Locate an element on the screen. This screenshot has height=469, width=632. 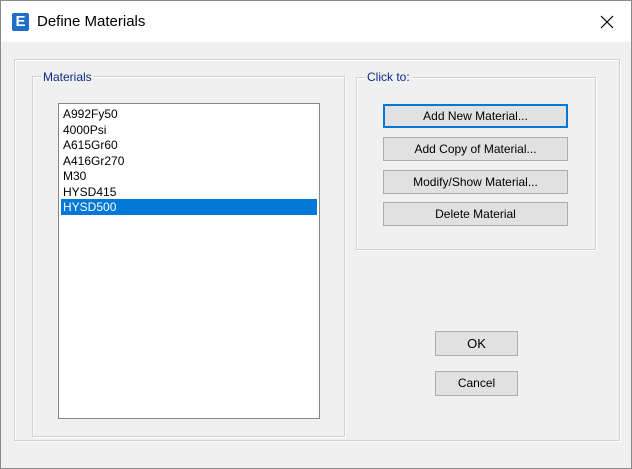
cancel-button: Cancel is located at coordinates (476, 383).